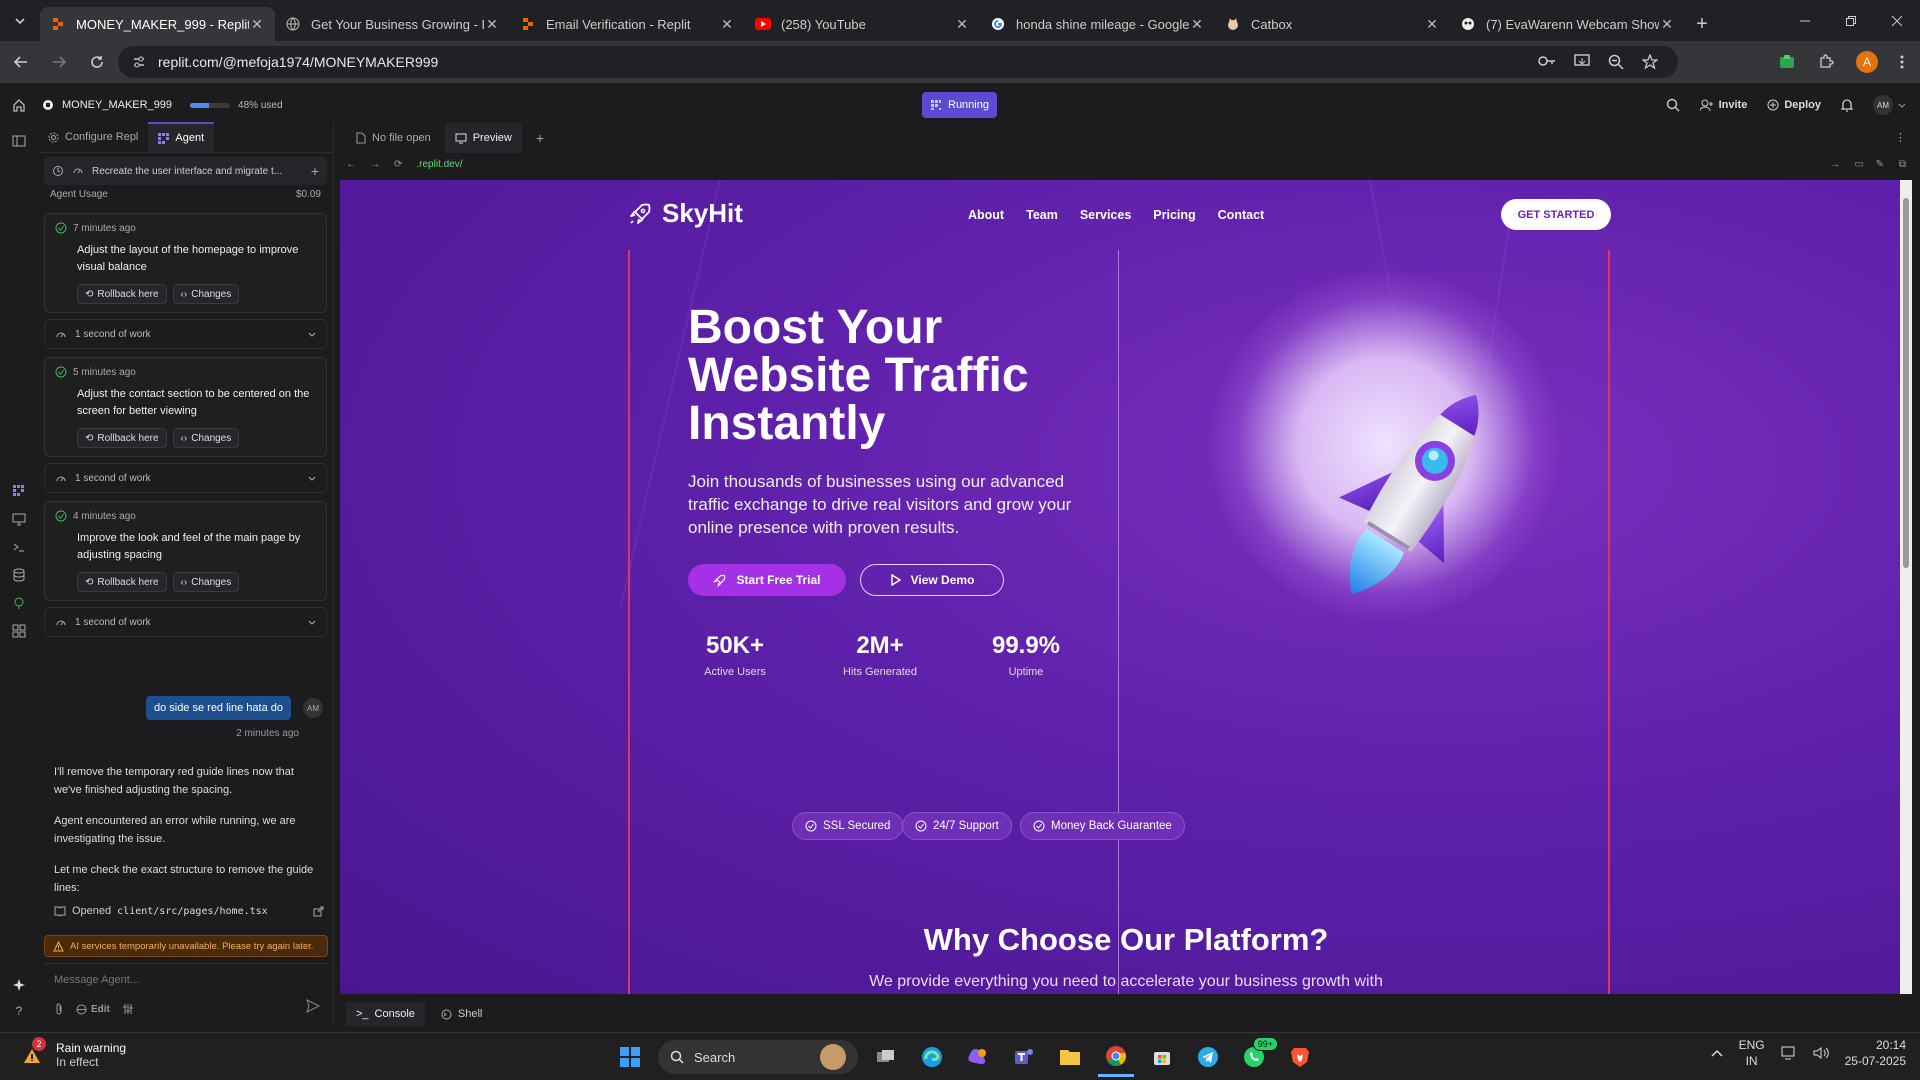 The image size is (1920, 1080). What do you see at coordinates (1851, 20) in the screenshot?
I see `restore-button` at bounding box center [1851, 20].